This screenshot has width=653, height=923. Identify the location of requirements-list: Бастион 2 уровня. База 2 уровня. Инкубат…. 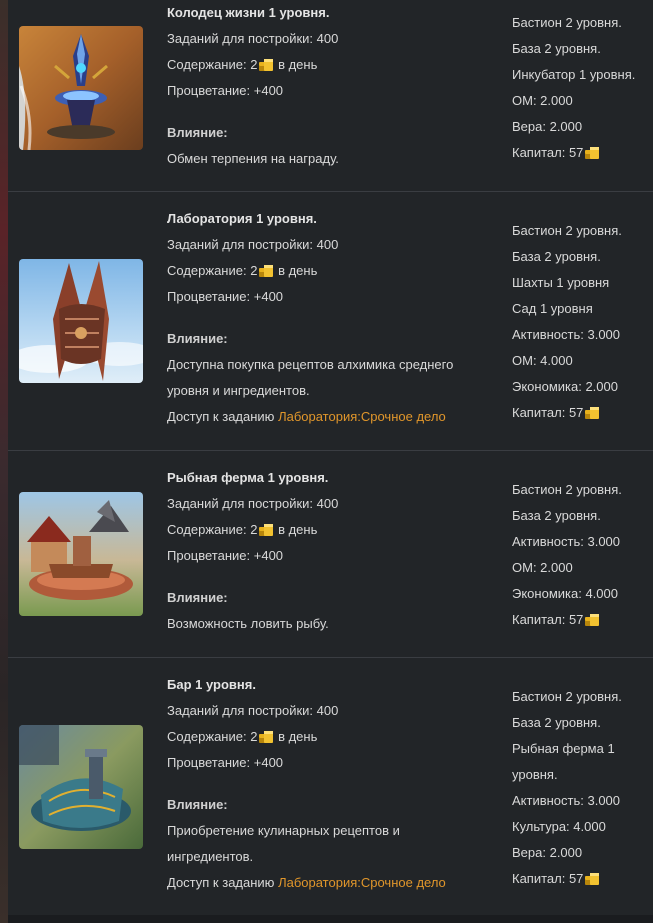
(582, 88).